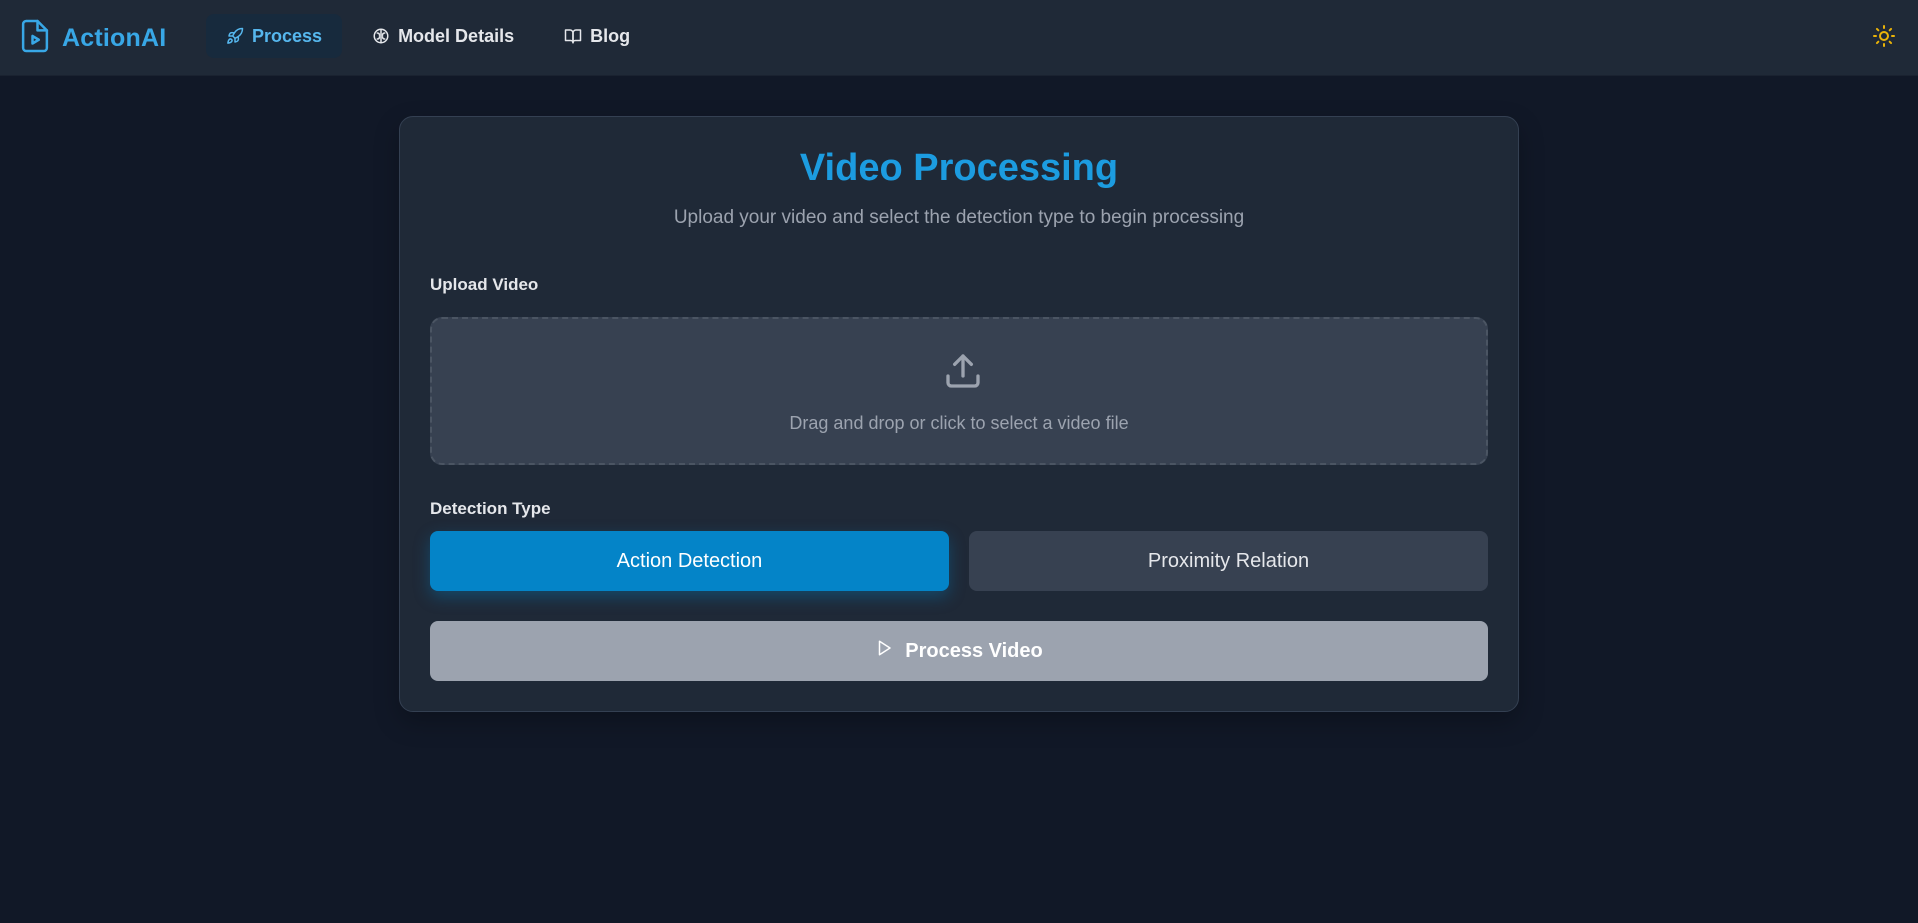 The image size is (1918, 923). Describe the element at coordinates (381, 36) in the screenshot. I see `brain-icon` at that location.